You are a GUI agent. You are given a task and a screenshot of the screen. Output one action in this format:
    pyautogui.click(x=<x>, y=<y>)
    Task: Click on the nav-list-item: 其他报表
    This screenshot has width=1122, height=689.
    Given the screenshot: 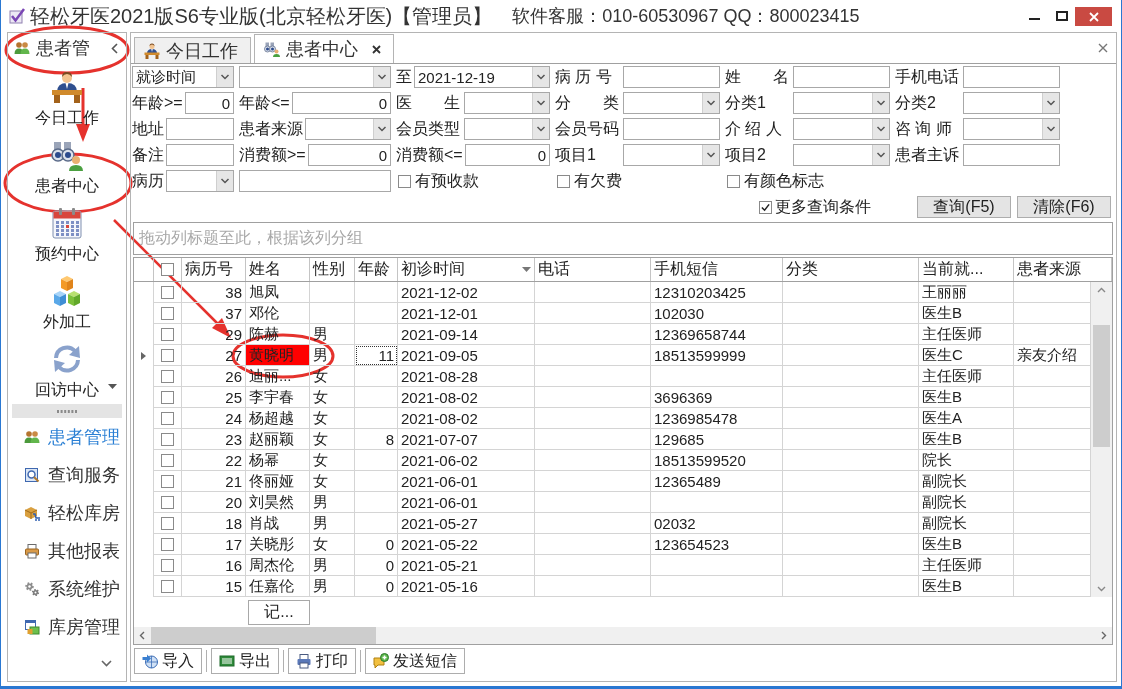 What is the action you would take?
    pyautogui.click(x=67, y=551)
    